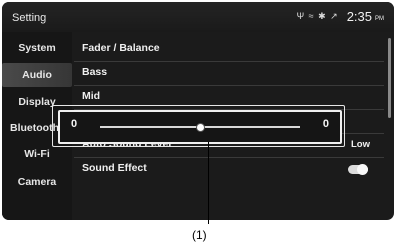 The width and height of the screenshot is (396, 245). Describe the element at coordinates (340, 16) in the screenshot. I see `status-area: Ψ ≈ ✱ ↗ 2:35 PM` at that location.